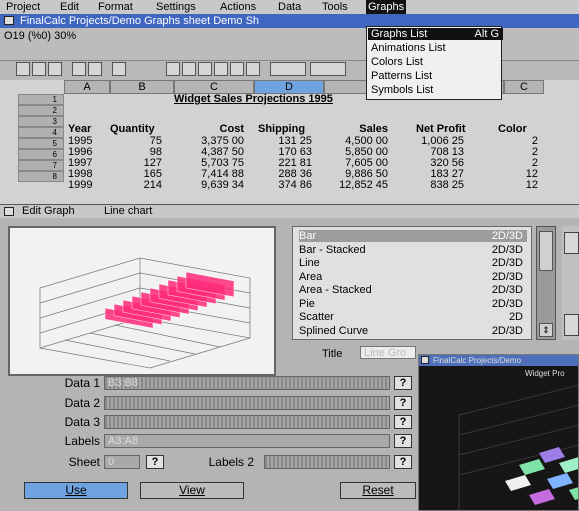 Image resolution: width=579 pixels, height=511 pixels. I want to click on data3-field, so click(247, 422).